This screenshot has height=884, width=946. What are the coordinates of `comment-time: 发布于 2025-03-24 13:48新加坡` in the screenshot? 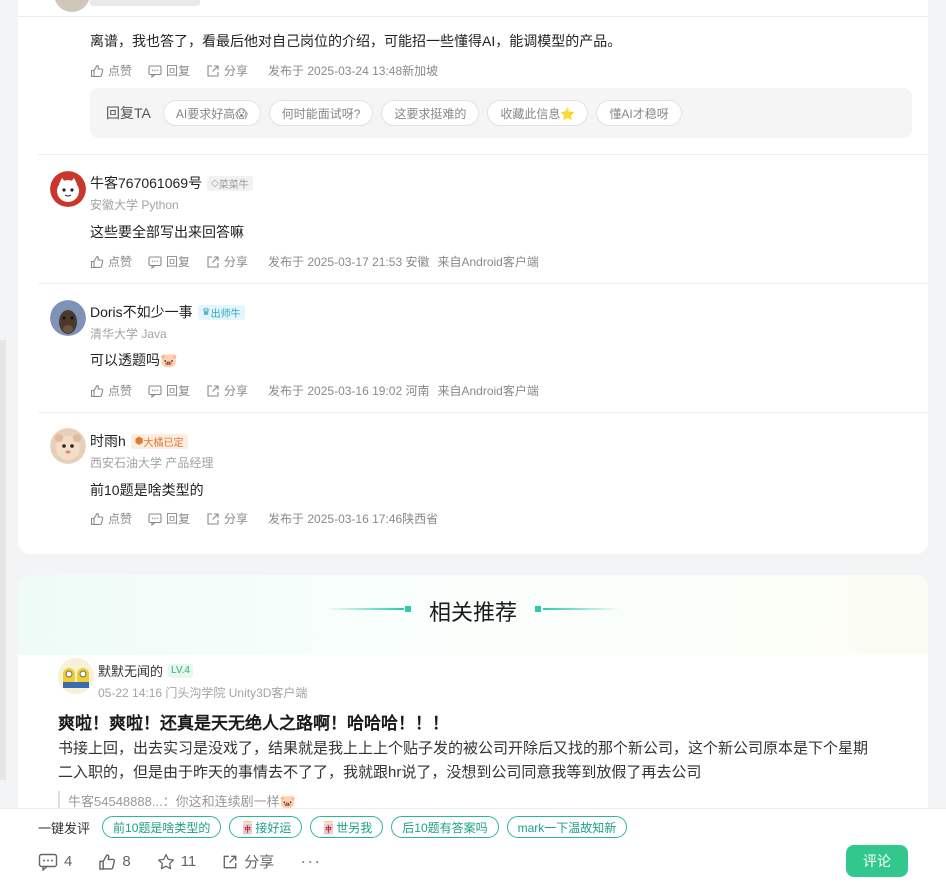 It's located at (353, 71).